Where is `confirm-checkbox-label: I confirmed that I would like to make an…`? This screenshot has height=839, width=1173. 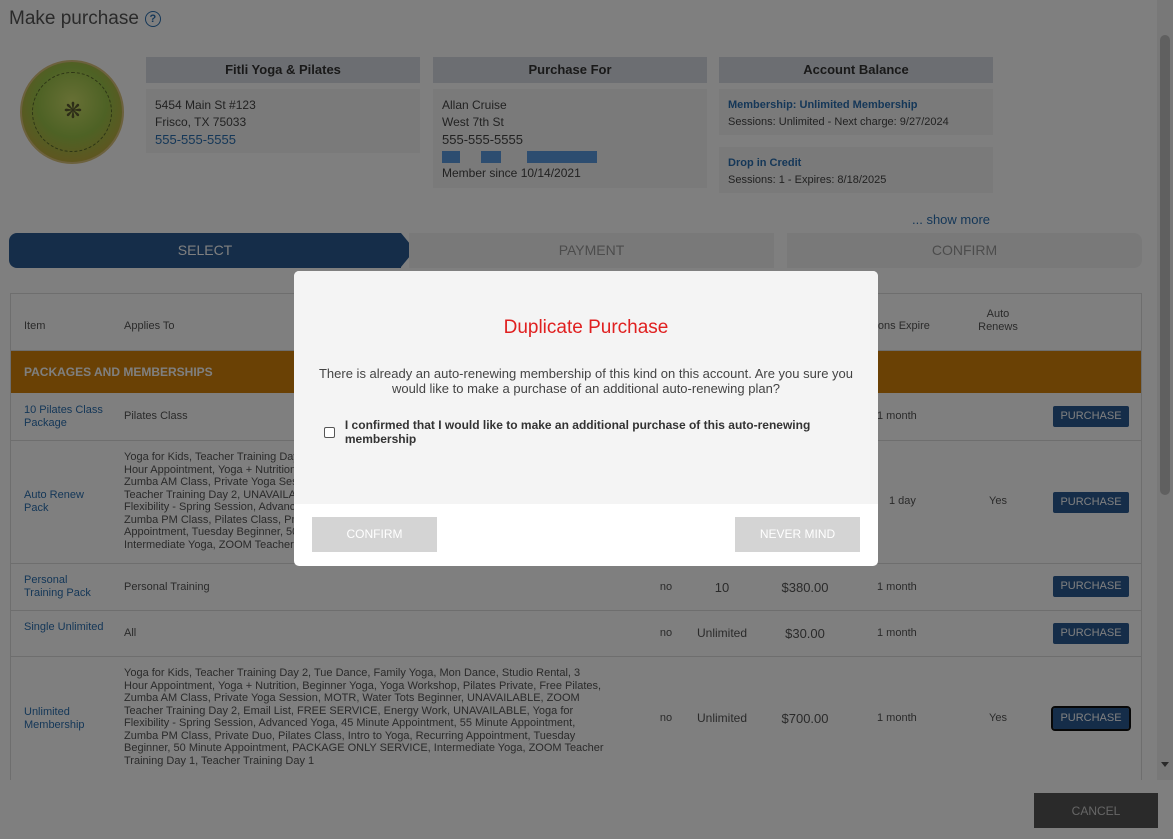
confirm-checkbox-label: I confirmed that I would like to make an… is located at coordinates (611, 432).